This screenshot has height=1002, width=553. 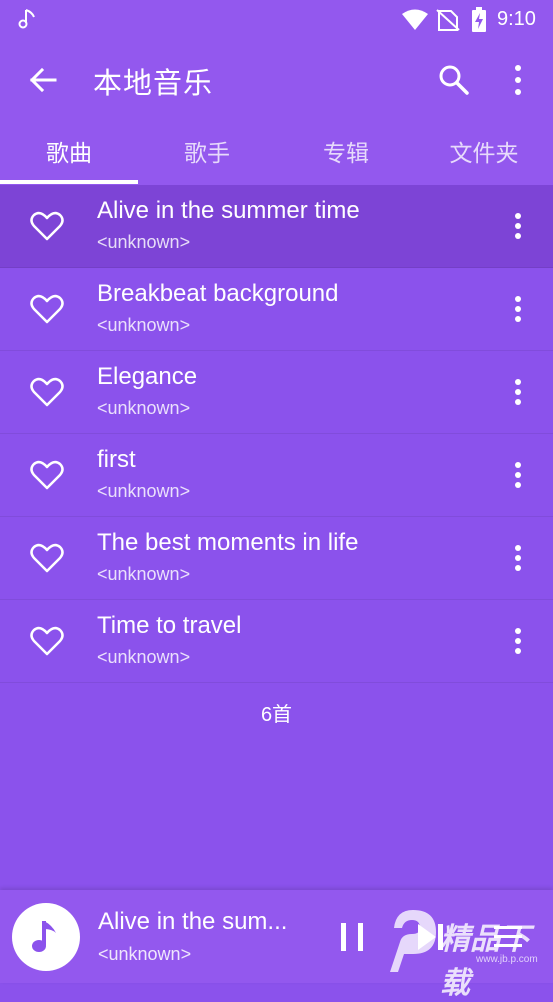 I want to click on tab-bar: 歌曲 歌手 专辑 文件夹, so click(x=276, y=153).